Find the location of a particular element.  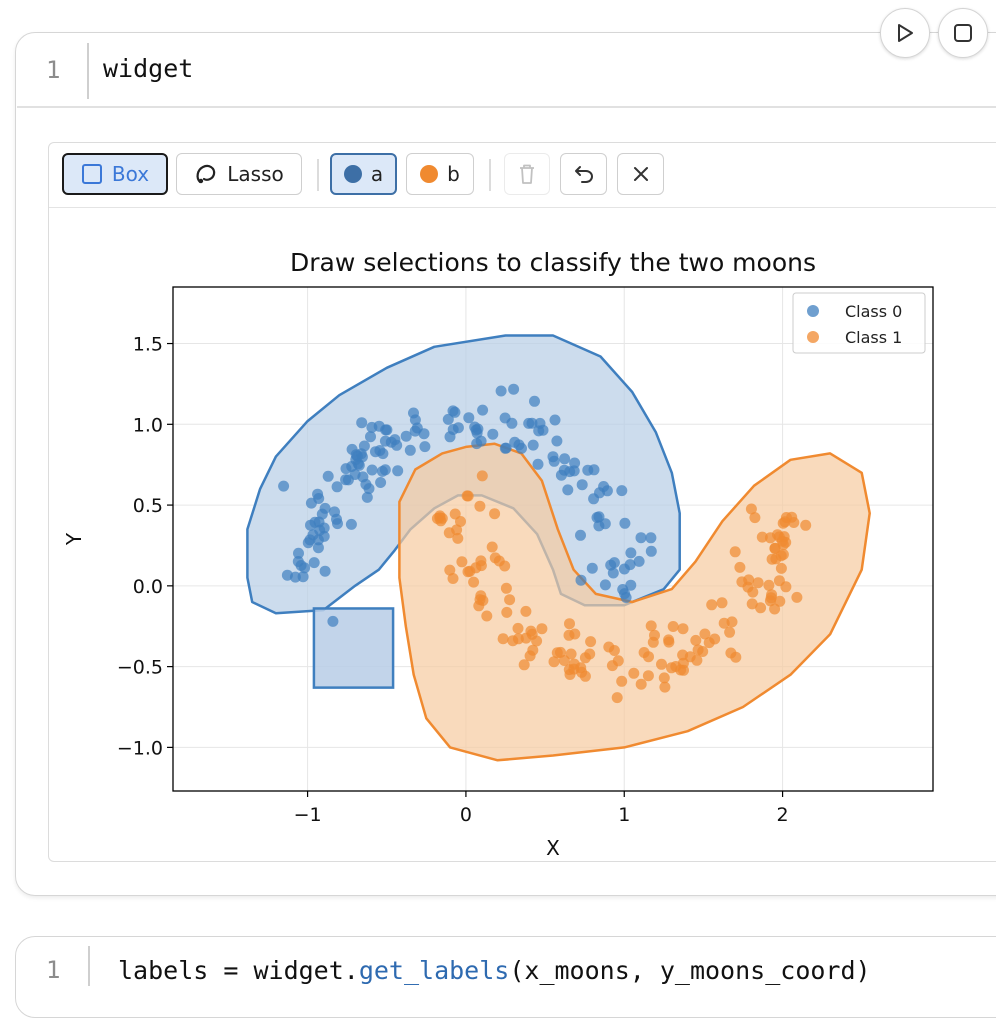

code-prefix: labels = widget. is located at coordinates (238, 970).